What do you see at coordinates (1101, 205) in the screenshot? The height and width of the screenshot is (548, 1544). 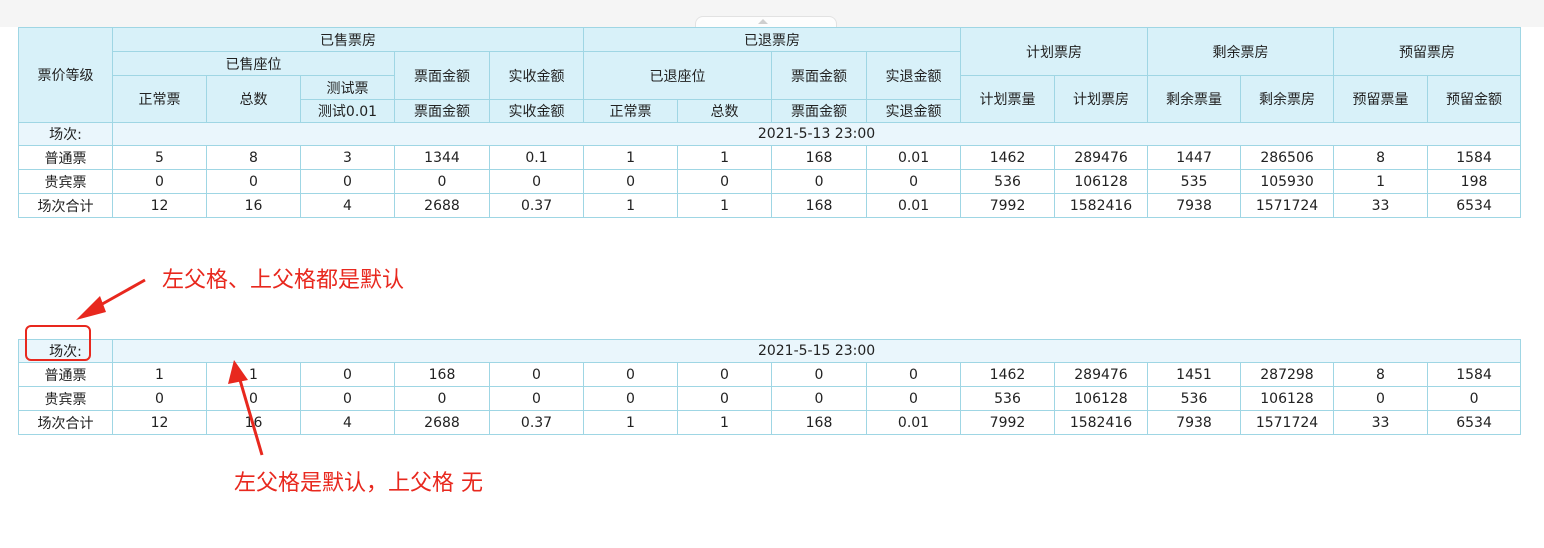 I see `data-cell: 1582416` at bounding box center [1101, 205].